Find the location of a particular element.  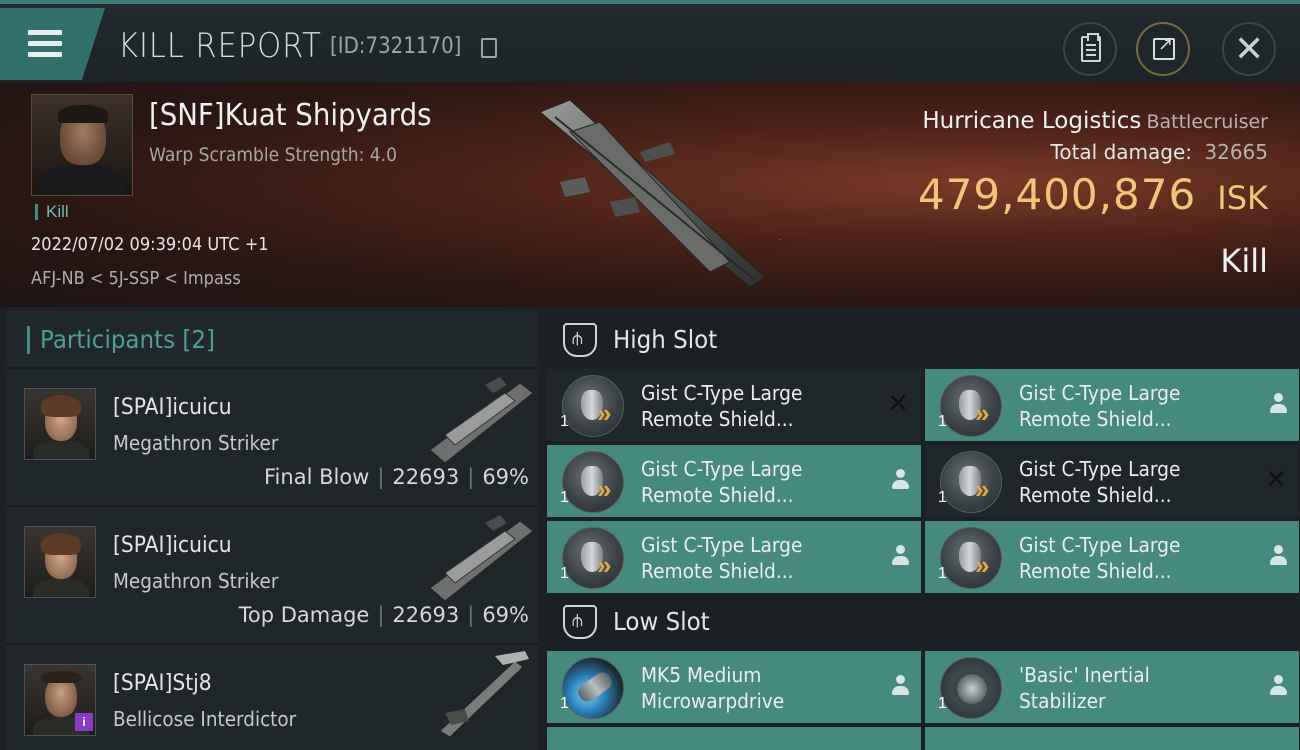

participants-header: Participants [2] is located at coordinates (272, 339).